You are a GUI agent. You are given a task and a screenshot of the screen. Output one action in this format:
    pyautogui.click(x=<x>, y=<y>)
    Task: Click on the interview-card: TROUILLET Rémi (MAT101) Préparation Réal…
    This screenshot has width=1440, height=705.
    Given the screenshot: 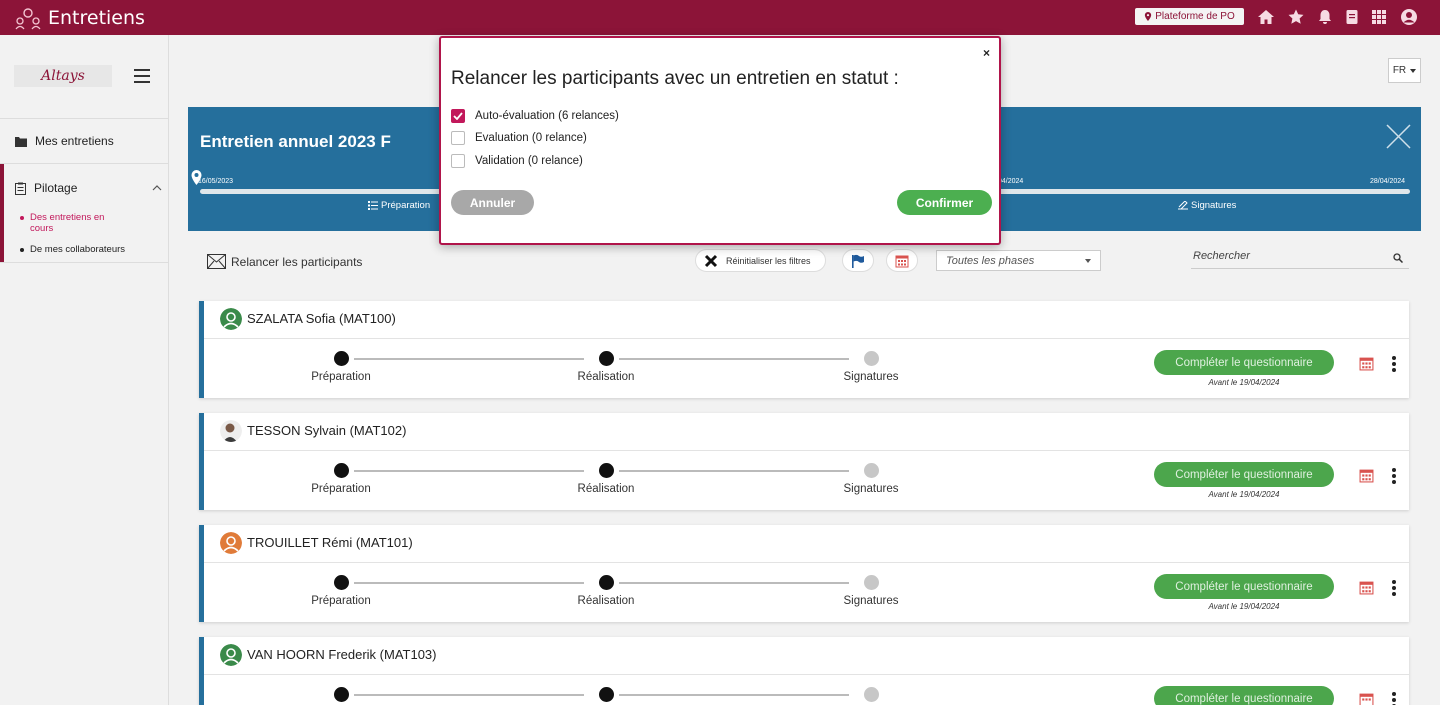 What is the action you would take?
    pyautogui.click(x=804, y=573)
    